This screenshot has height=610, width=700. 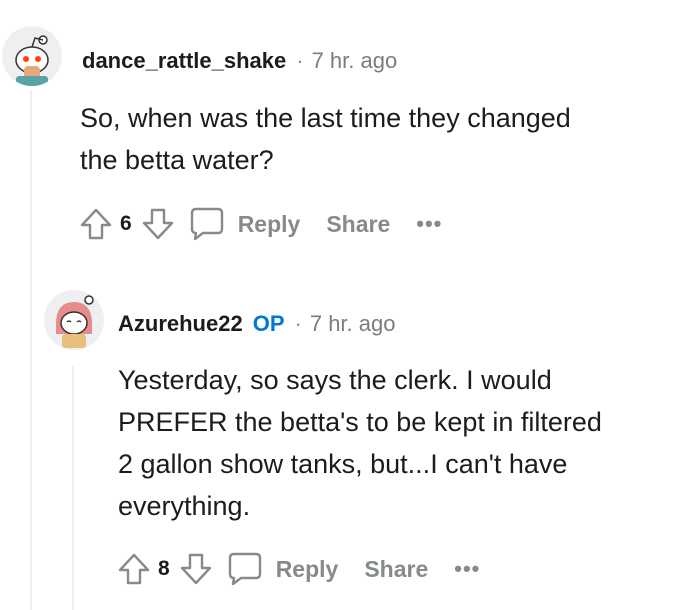 What do you see at coordinates (268, 323) in the screenshot?
I see `op-badge: OP` at bounding box center [268, 323].